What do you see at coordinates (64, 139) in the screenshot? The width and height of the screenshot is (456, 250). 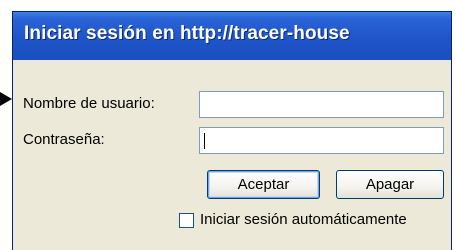 I see `password-label: Contraseña:` at bounding box center [64, 139].